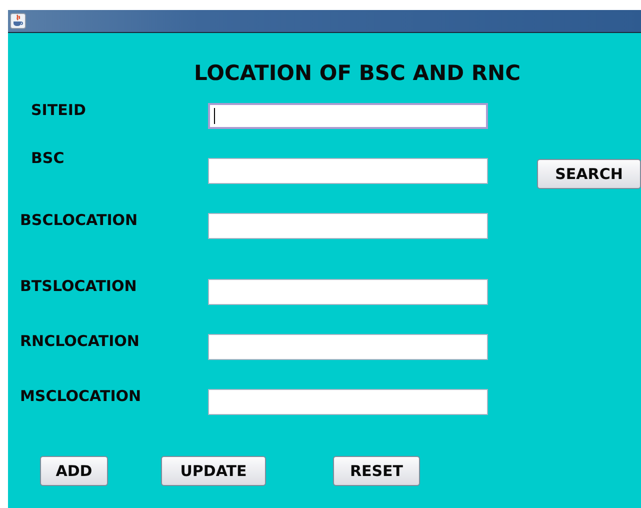 The width and height of the screenshot is (641, 508). What do you see at coordinates (58, 110) in the screenshot?
I see `field-label: SITEID` at bounding box center [58, 110].